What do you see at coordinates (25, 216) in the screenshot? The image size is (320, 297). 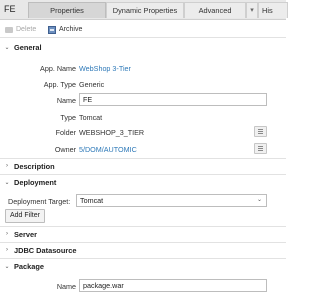 I see `add-filter-button: Add Filter` at bounding box center [25, 216].